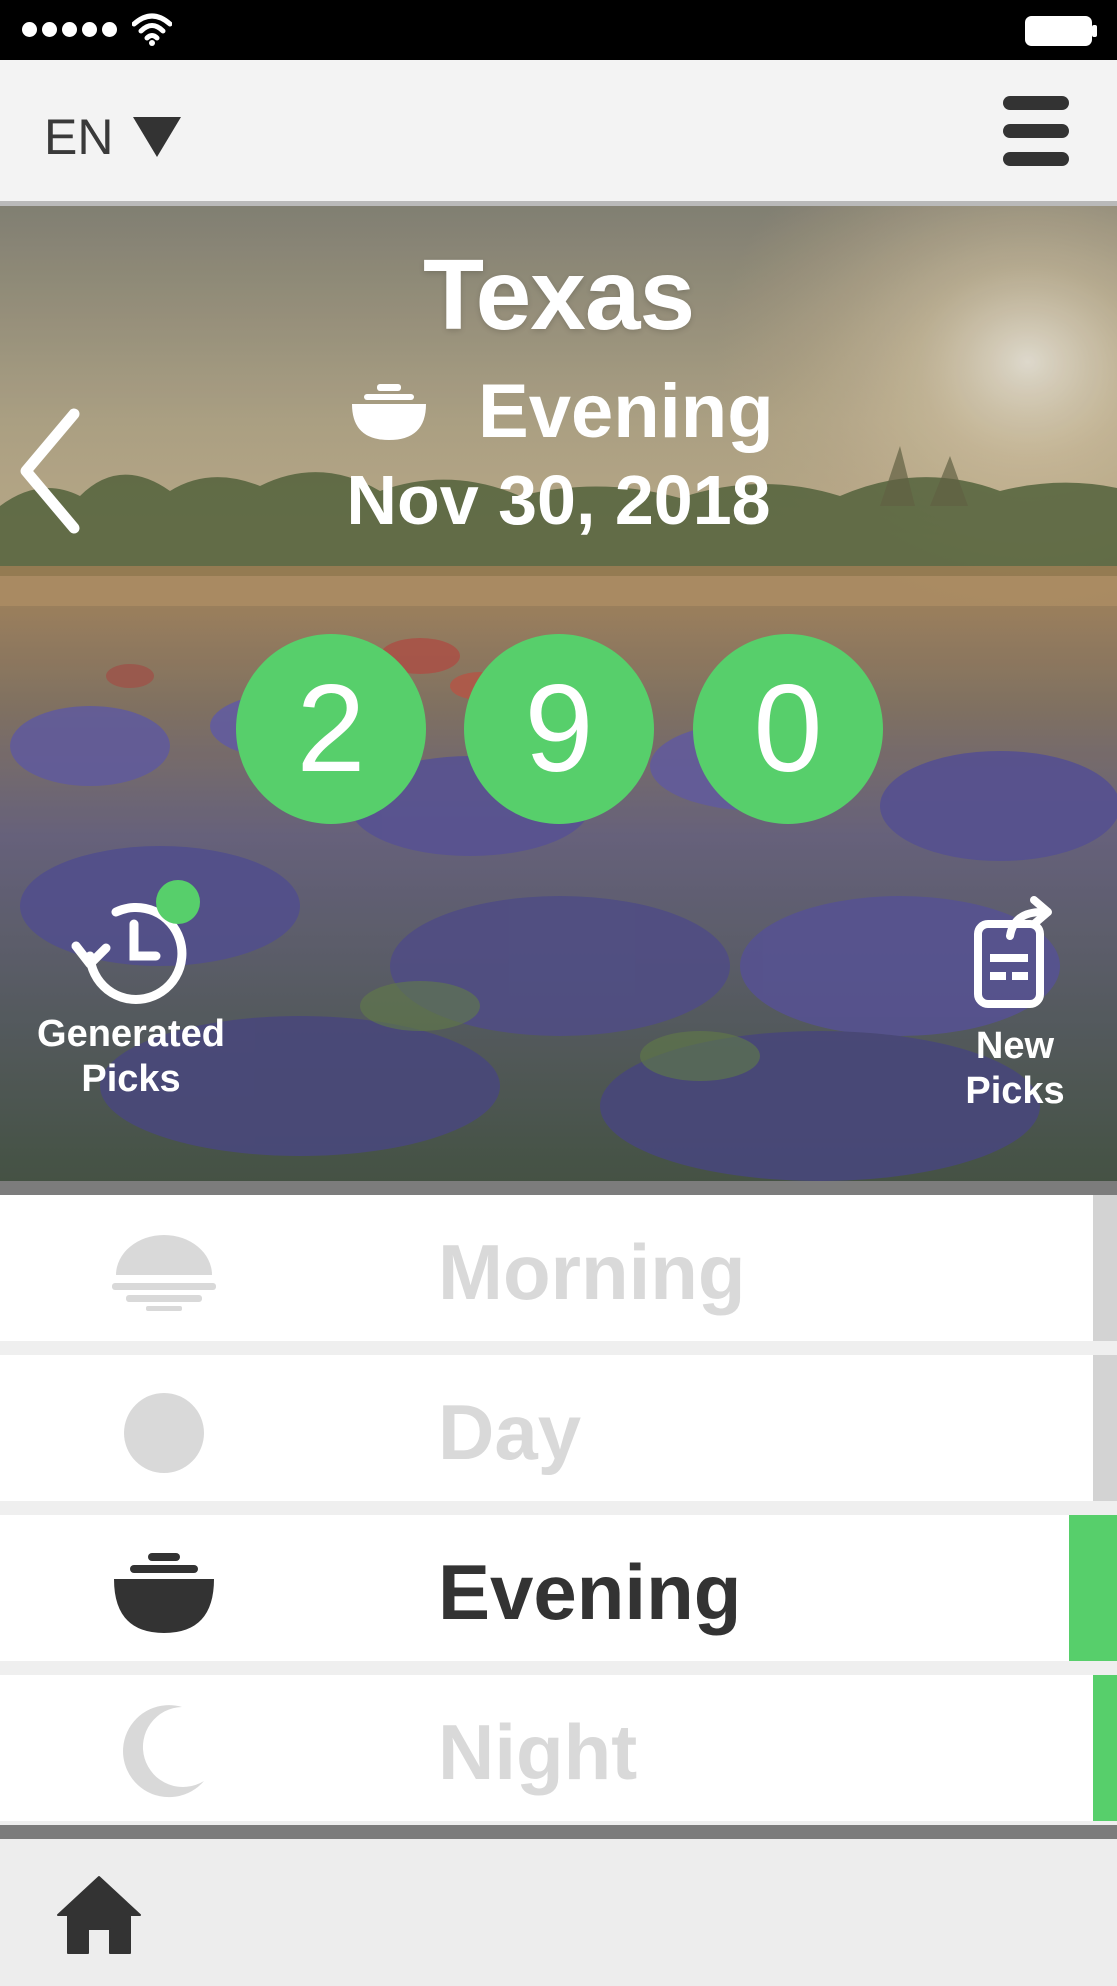 Image resolution: width=1117 pixels, height=1986 pixels. Describe the element at coordinates (1036, 131) in the screenshot. I see `hamburger-menu-icon` at that location.